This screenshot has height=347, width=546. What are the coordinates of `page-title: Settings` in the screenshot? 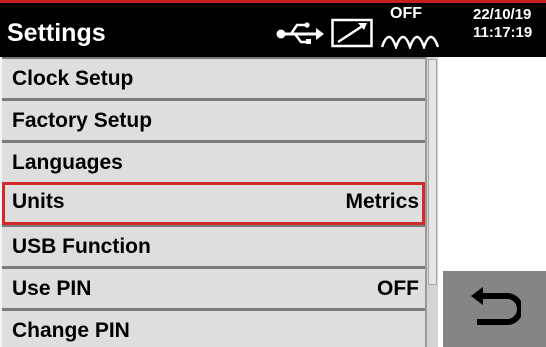 It's located at (56, 33).